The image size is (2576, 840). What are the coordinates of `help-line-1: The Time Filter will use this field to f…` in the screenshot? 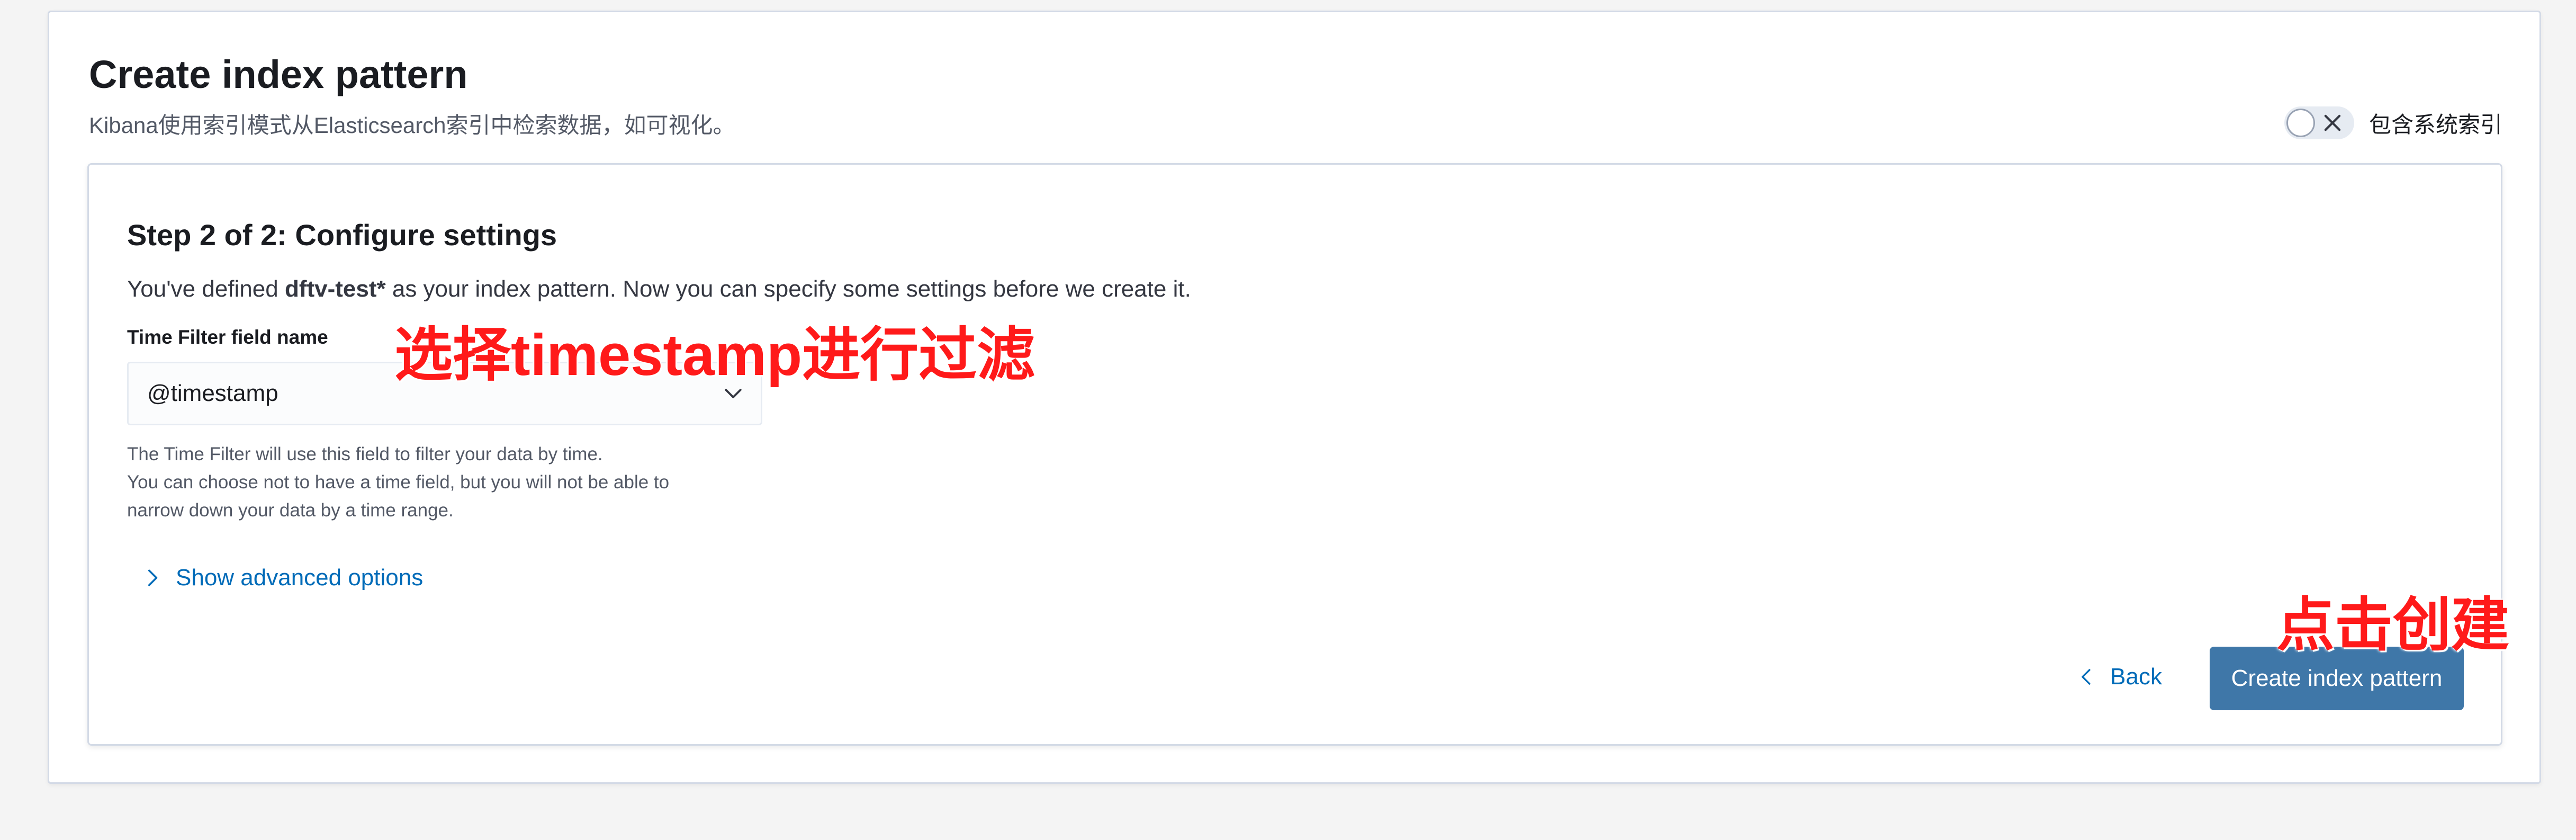 It's located at (365, 454).